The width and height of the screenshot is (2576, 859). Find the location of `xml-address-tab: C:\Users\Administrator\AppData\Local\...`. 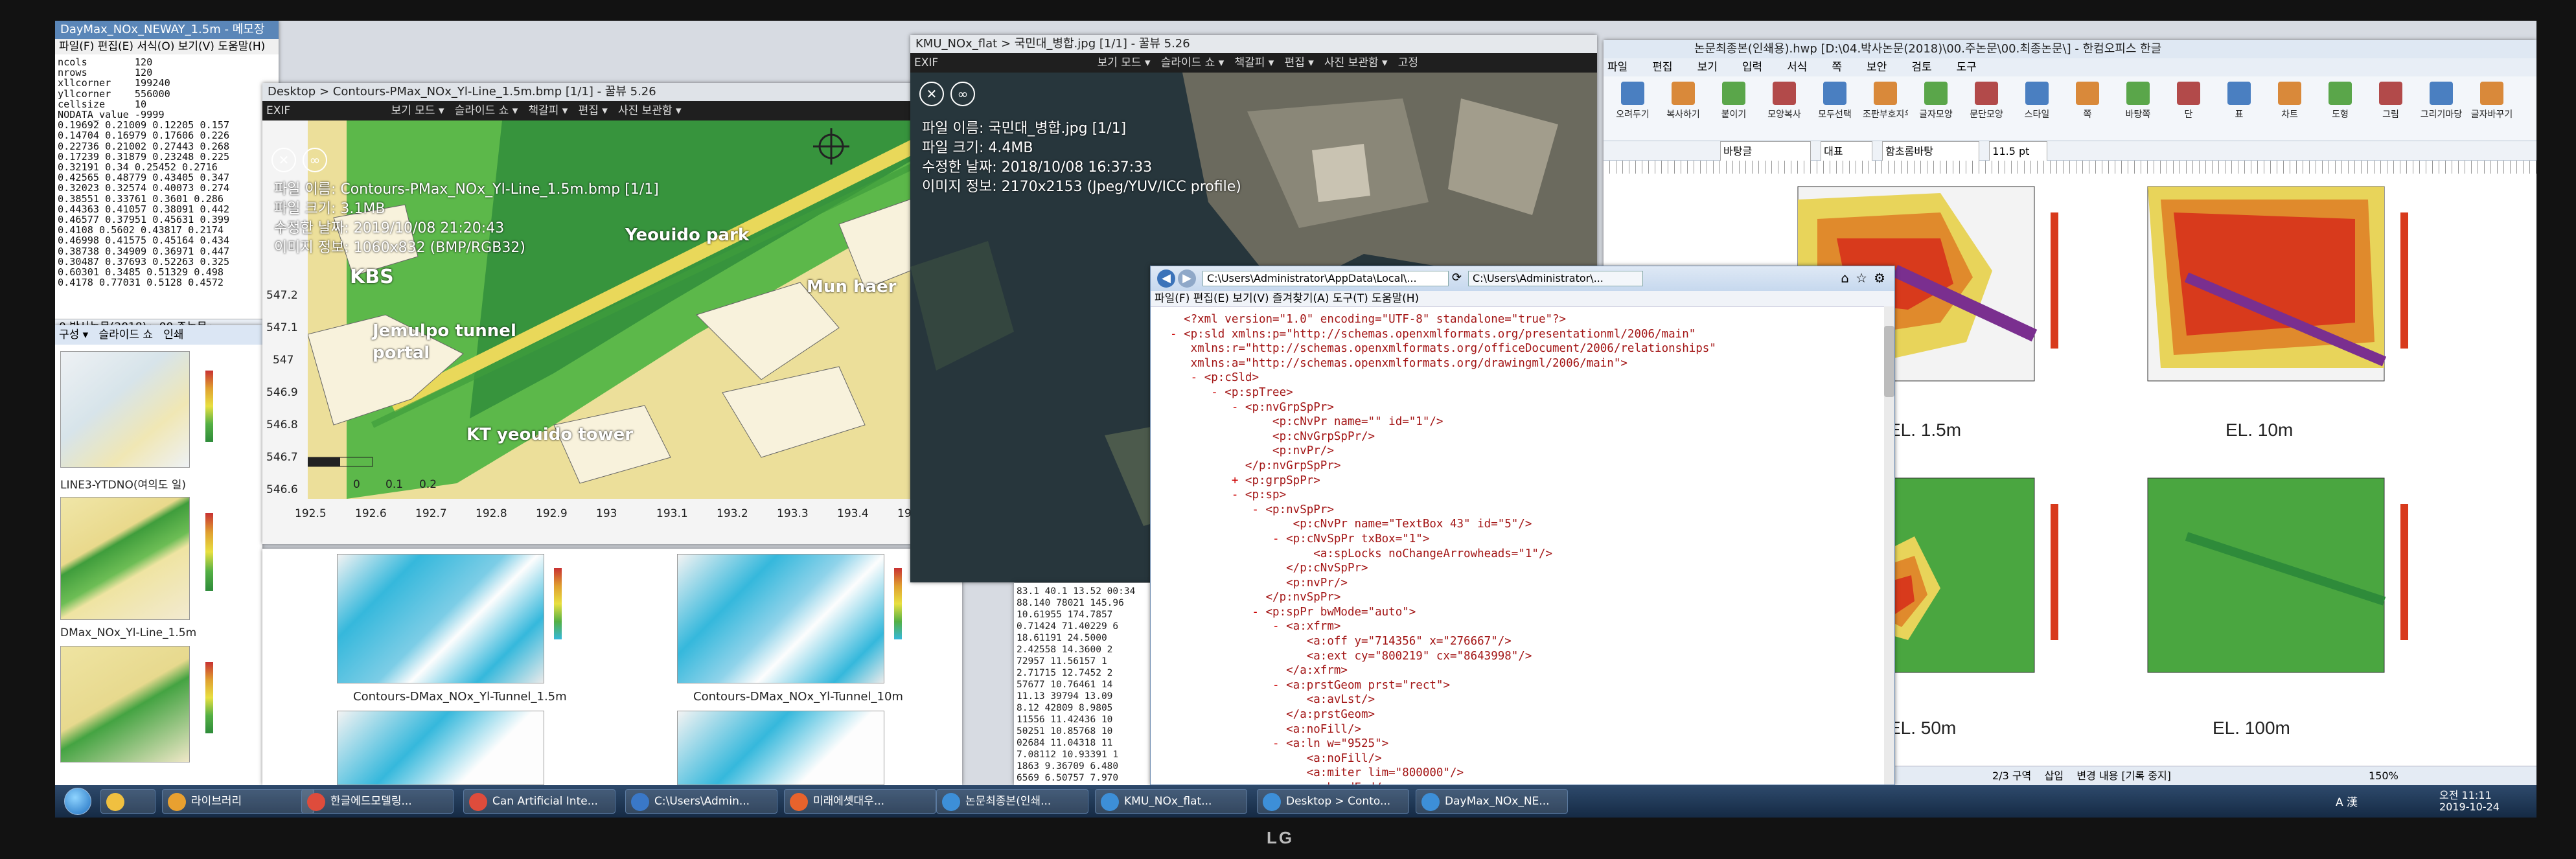

xml-address-tab: C:\Users\Administrator\AppData\Local\... is located at coordinates (1325, 278).